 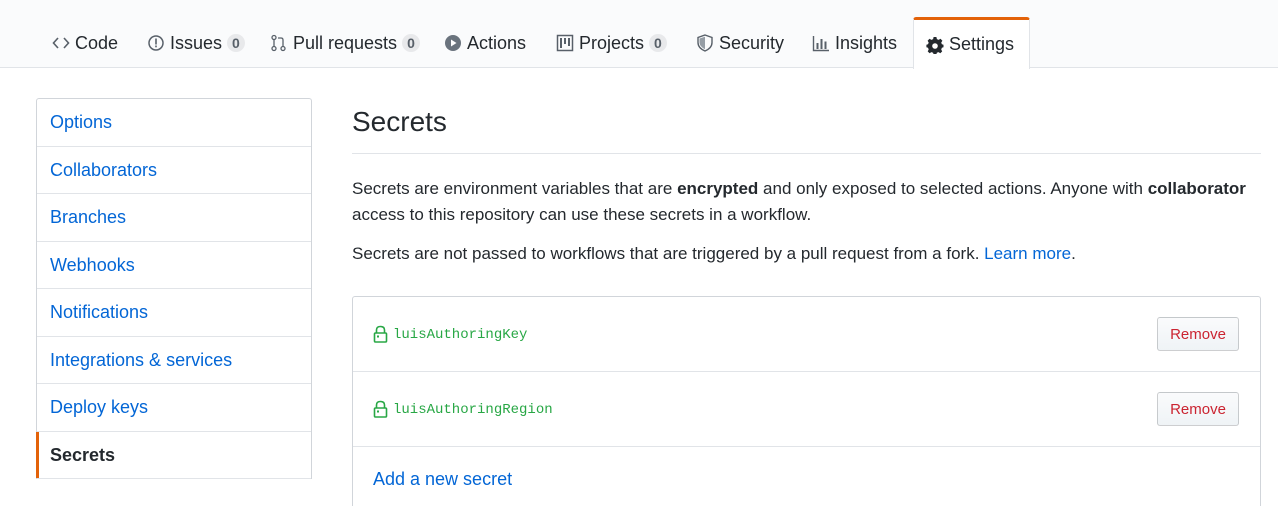 What do you see at coordinates (1027, 253) in the screenshot?
I see `learn-more-link: Learn more` at bounding box center [1027, 253].